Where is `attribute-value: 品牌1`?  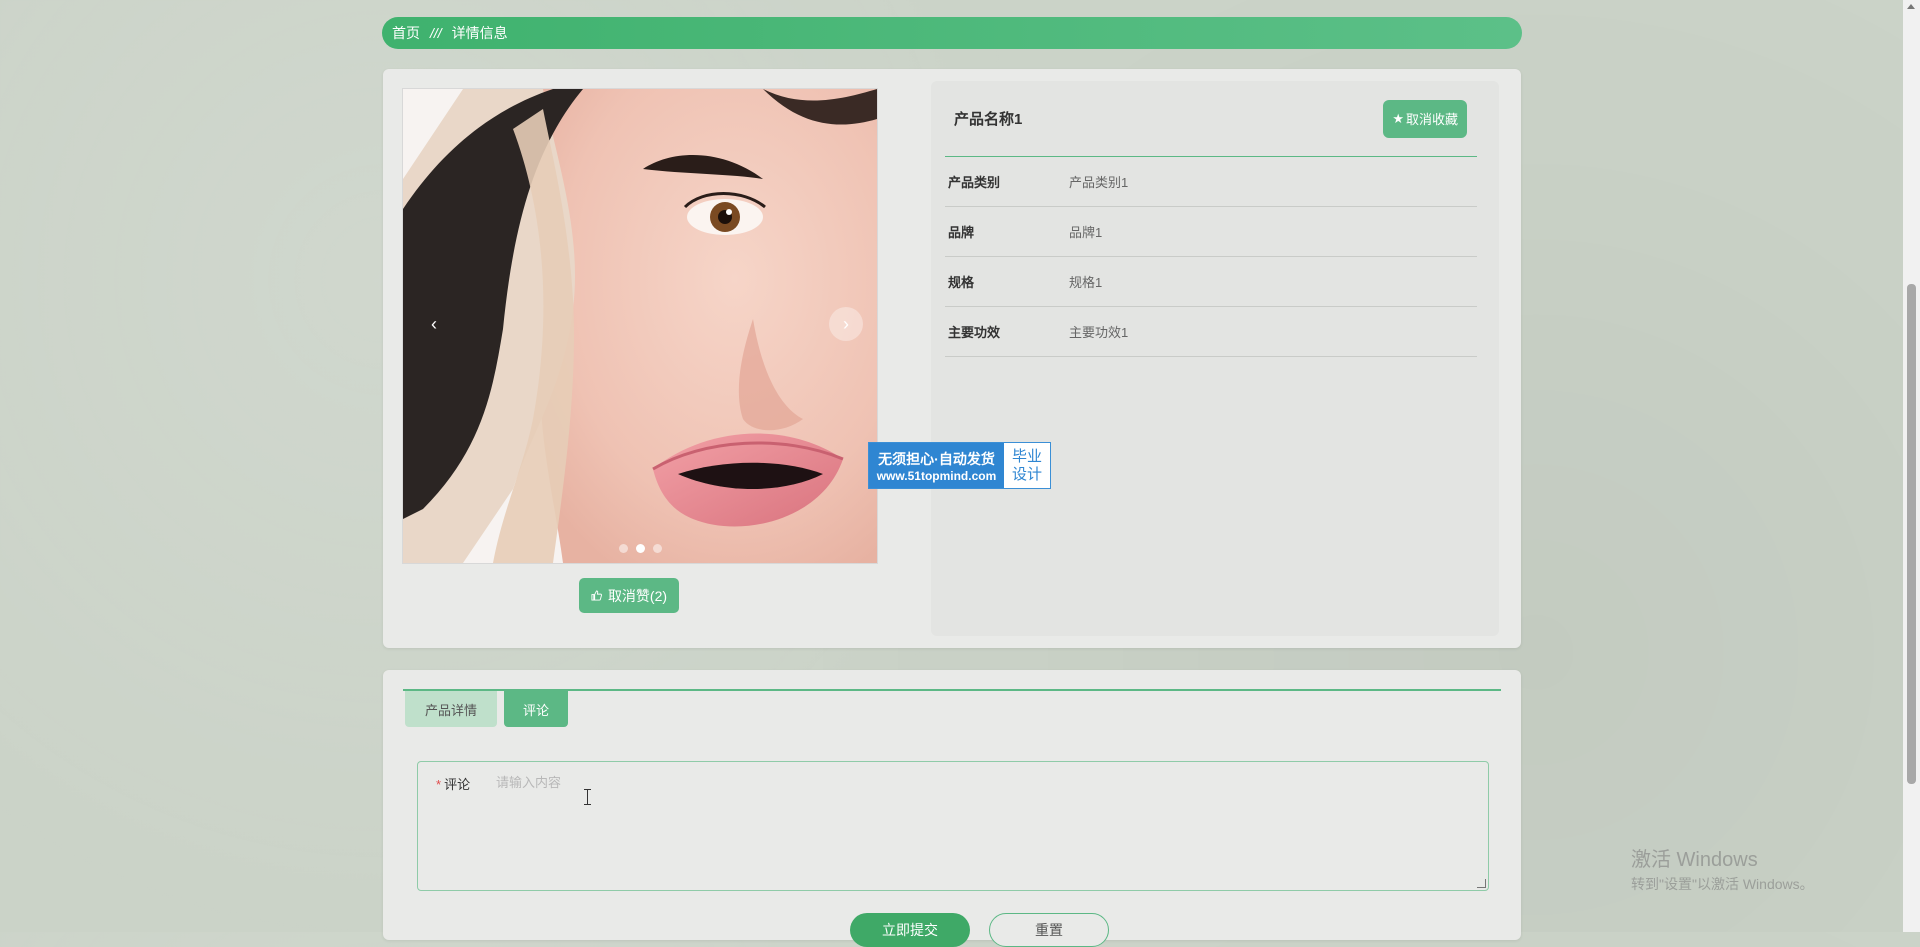 attribute-value: 品牌1 is located at coordinates (1086, 232).